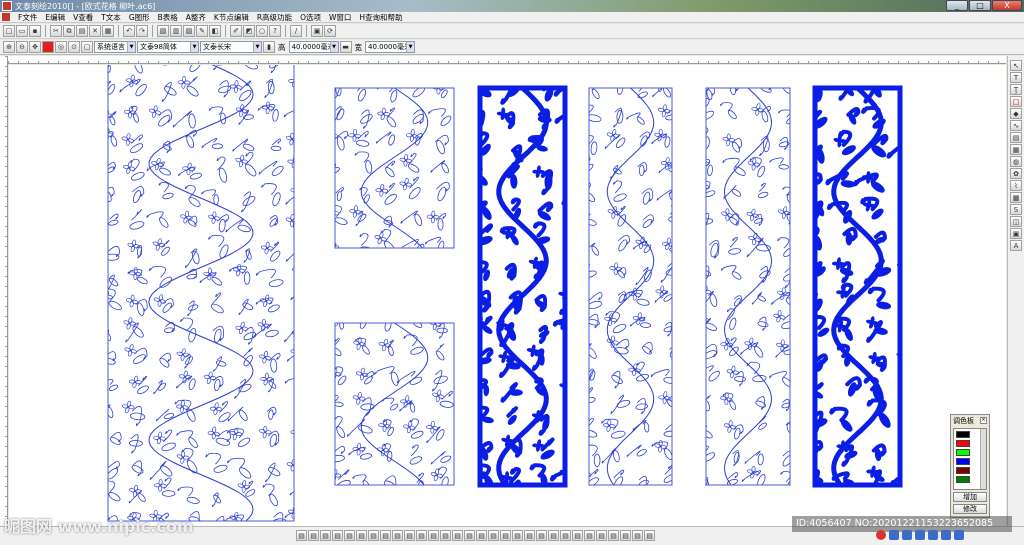 The height and width of the screenshot is (545, 1024). Describe the element at coordinates (168, 47) in the screenshot. I see `chinese-font-select: 文泰98简体 ▼` at that location.